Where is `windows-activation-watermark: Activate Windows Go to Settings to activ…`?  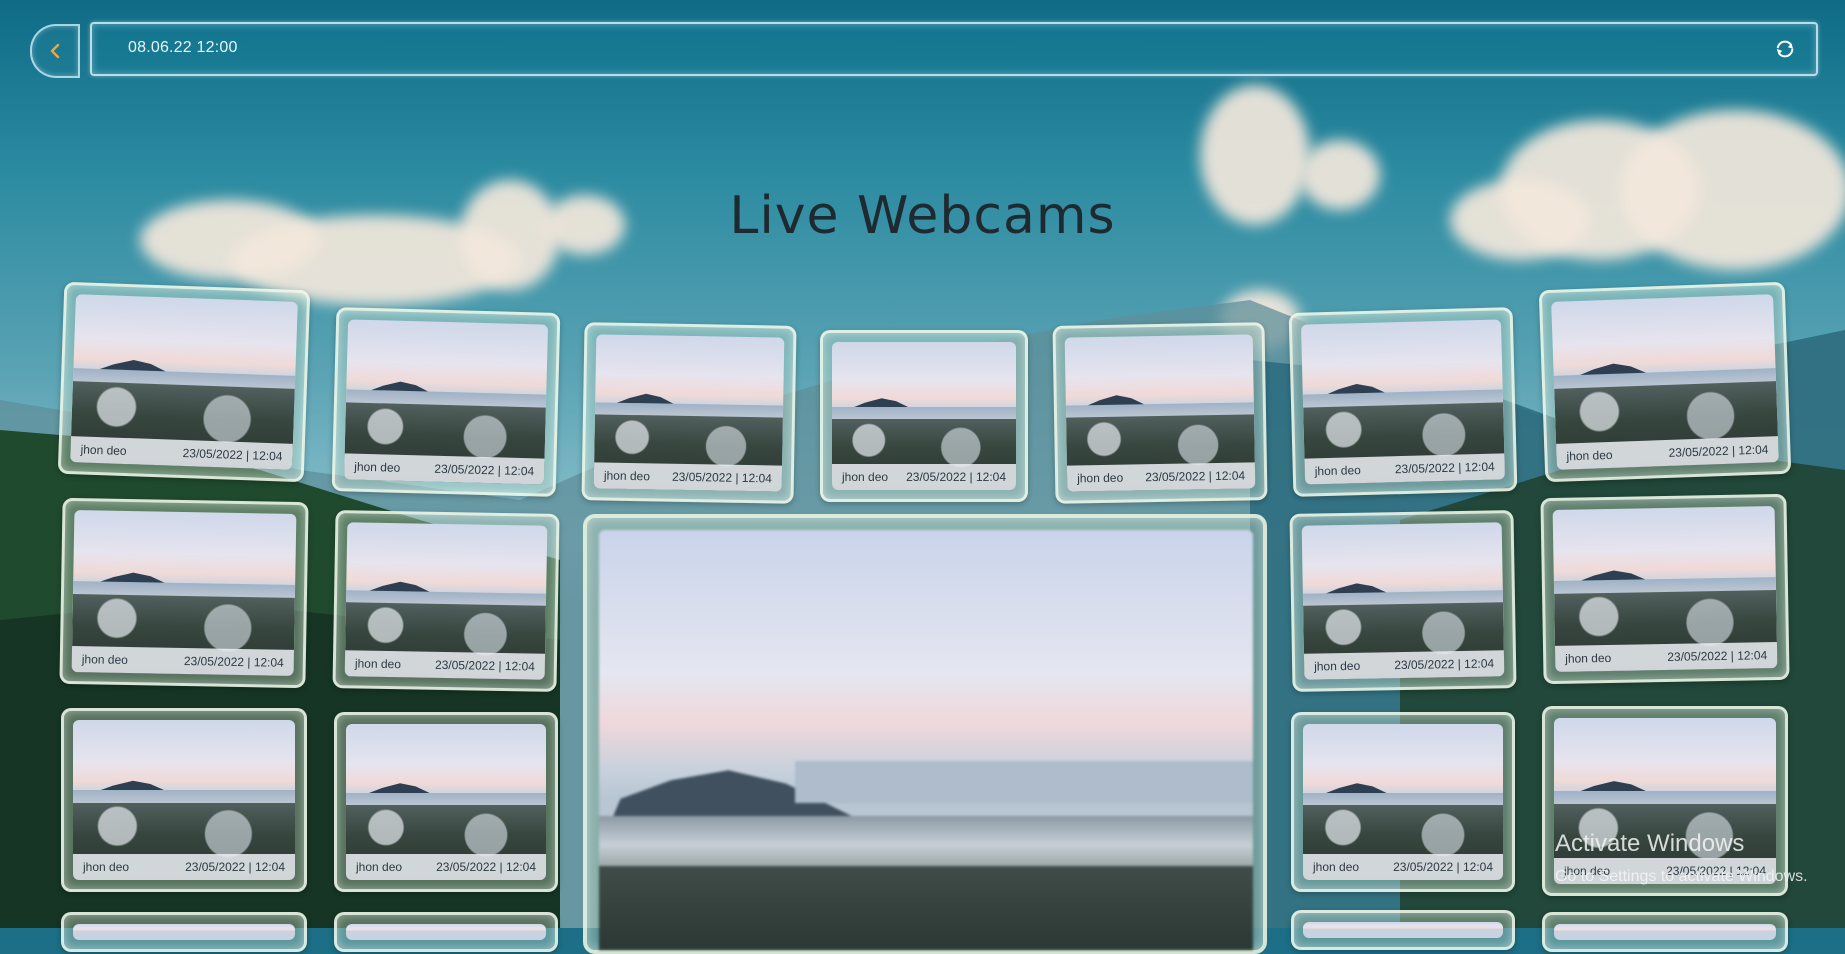 windows-activation-watermark: Activate Windows Go to Settings to activ… is located at coordinates (1681, 858).